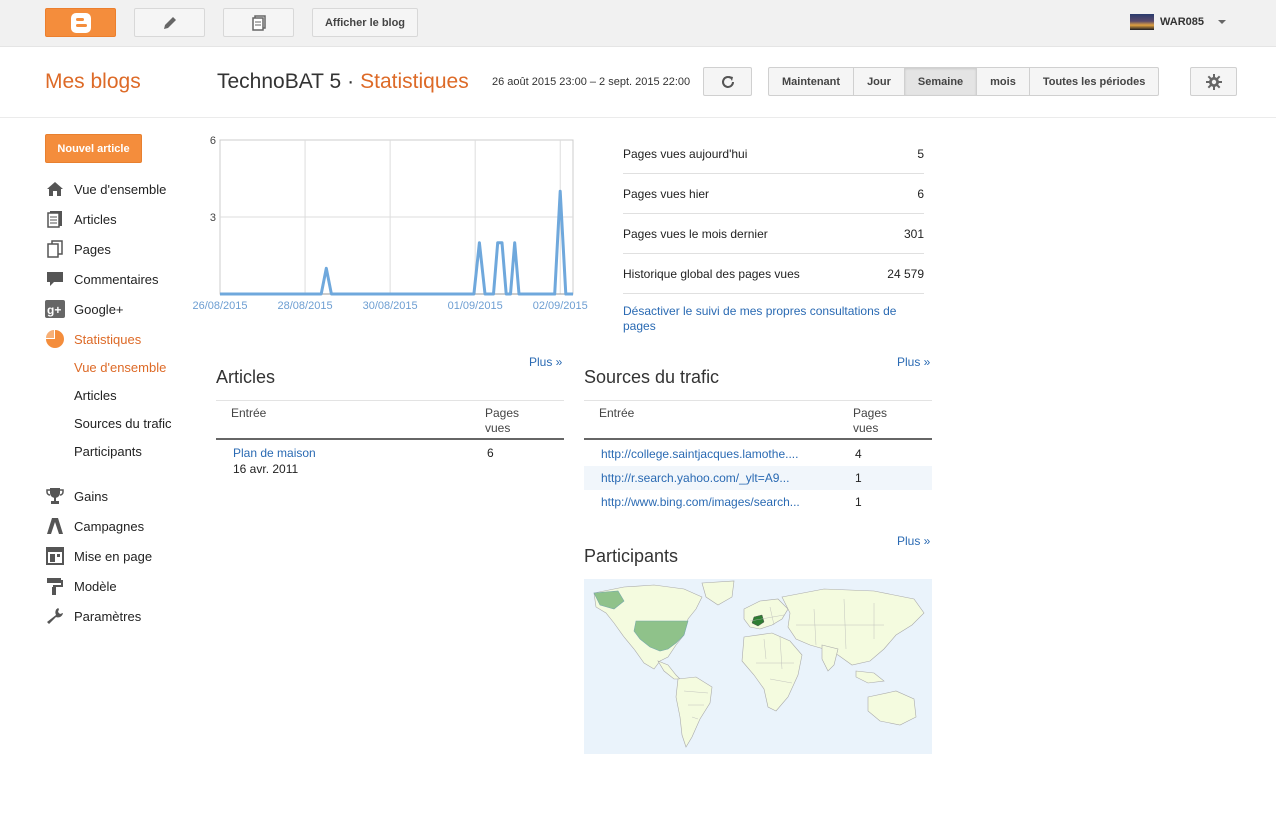 This screenshot has height=820, width=1276. What do you see at coordinates (920, 193) in the screenshot?
I see `stat-value: 6` at bounding box center [920, 193].